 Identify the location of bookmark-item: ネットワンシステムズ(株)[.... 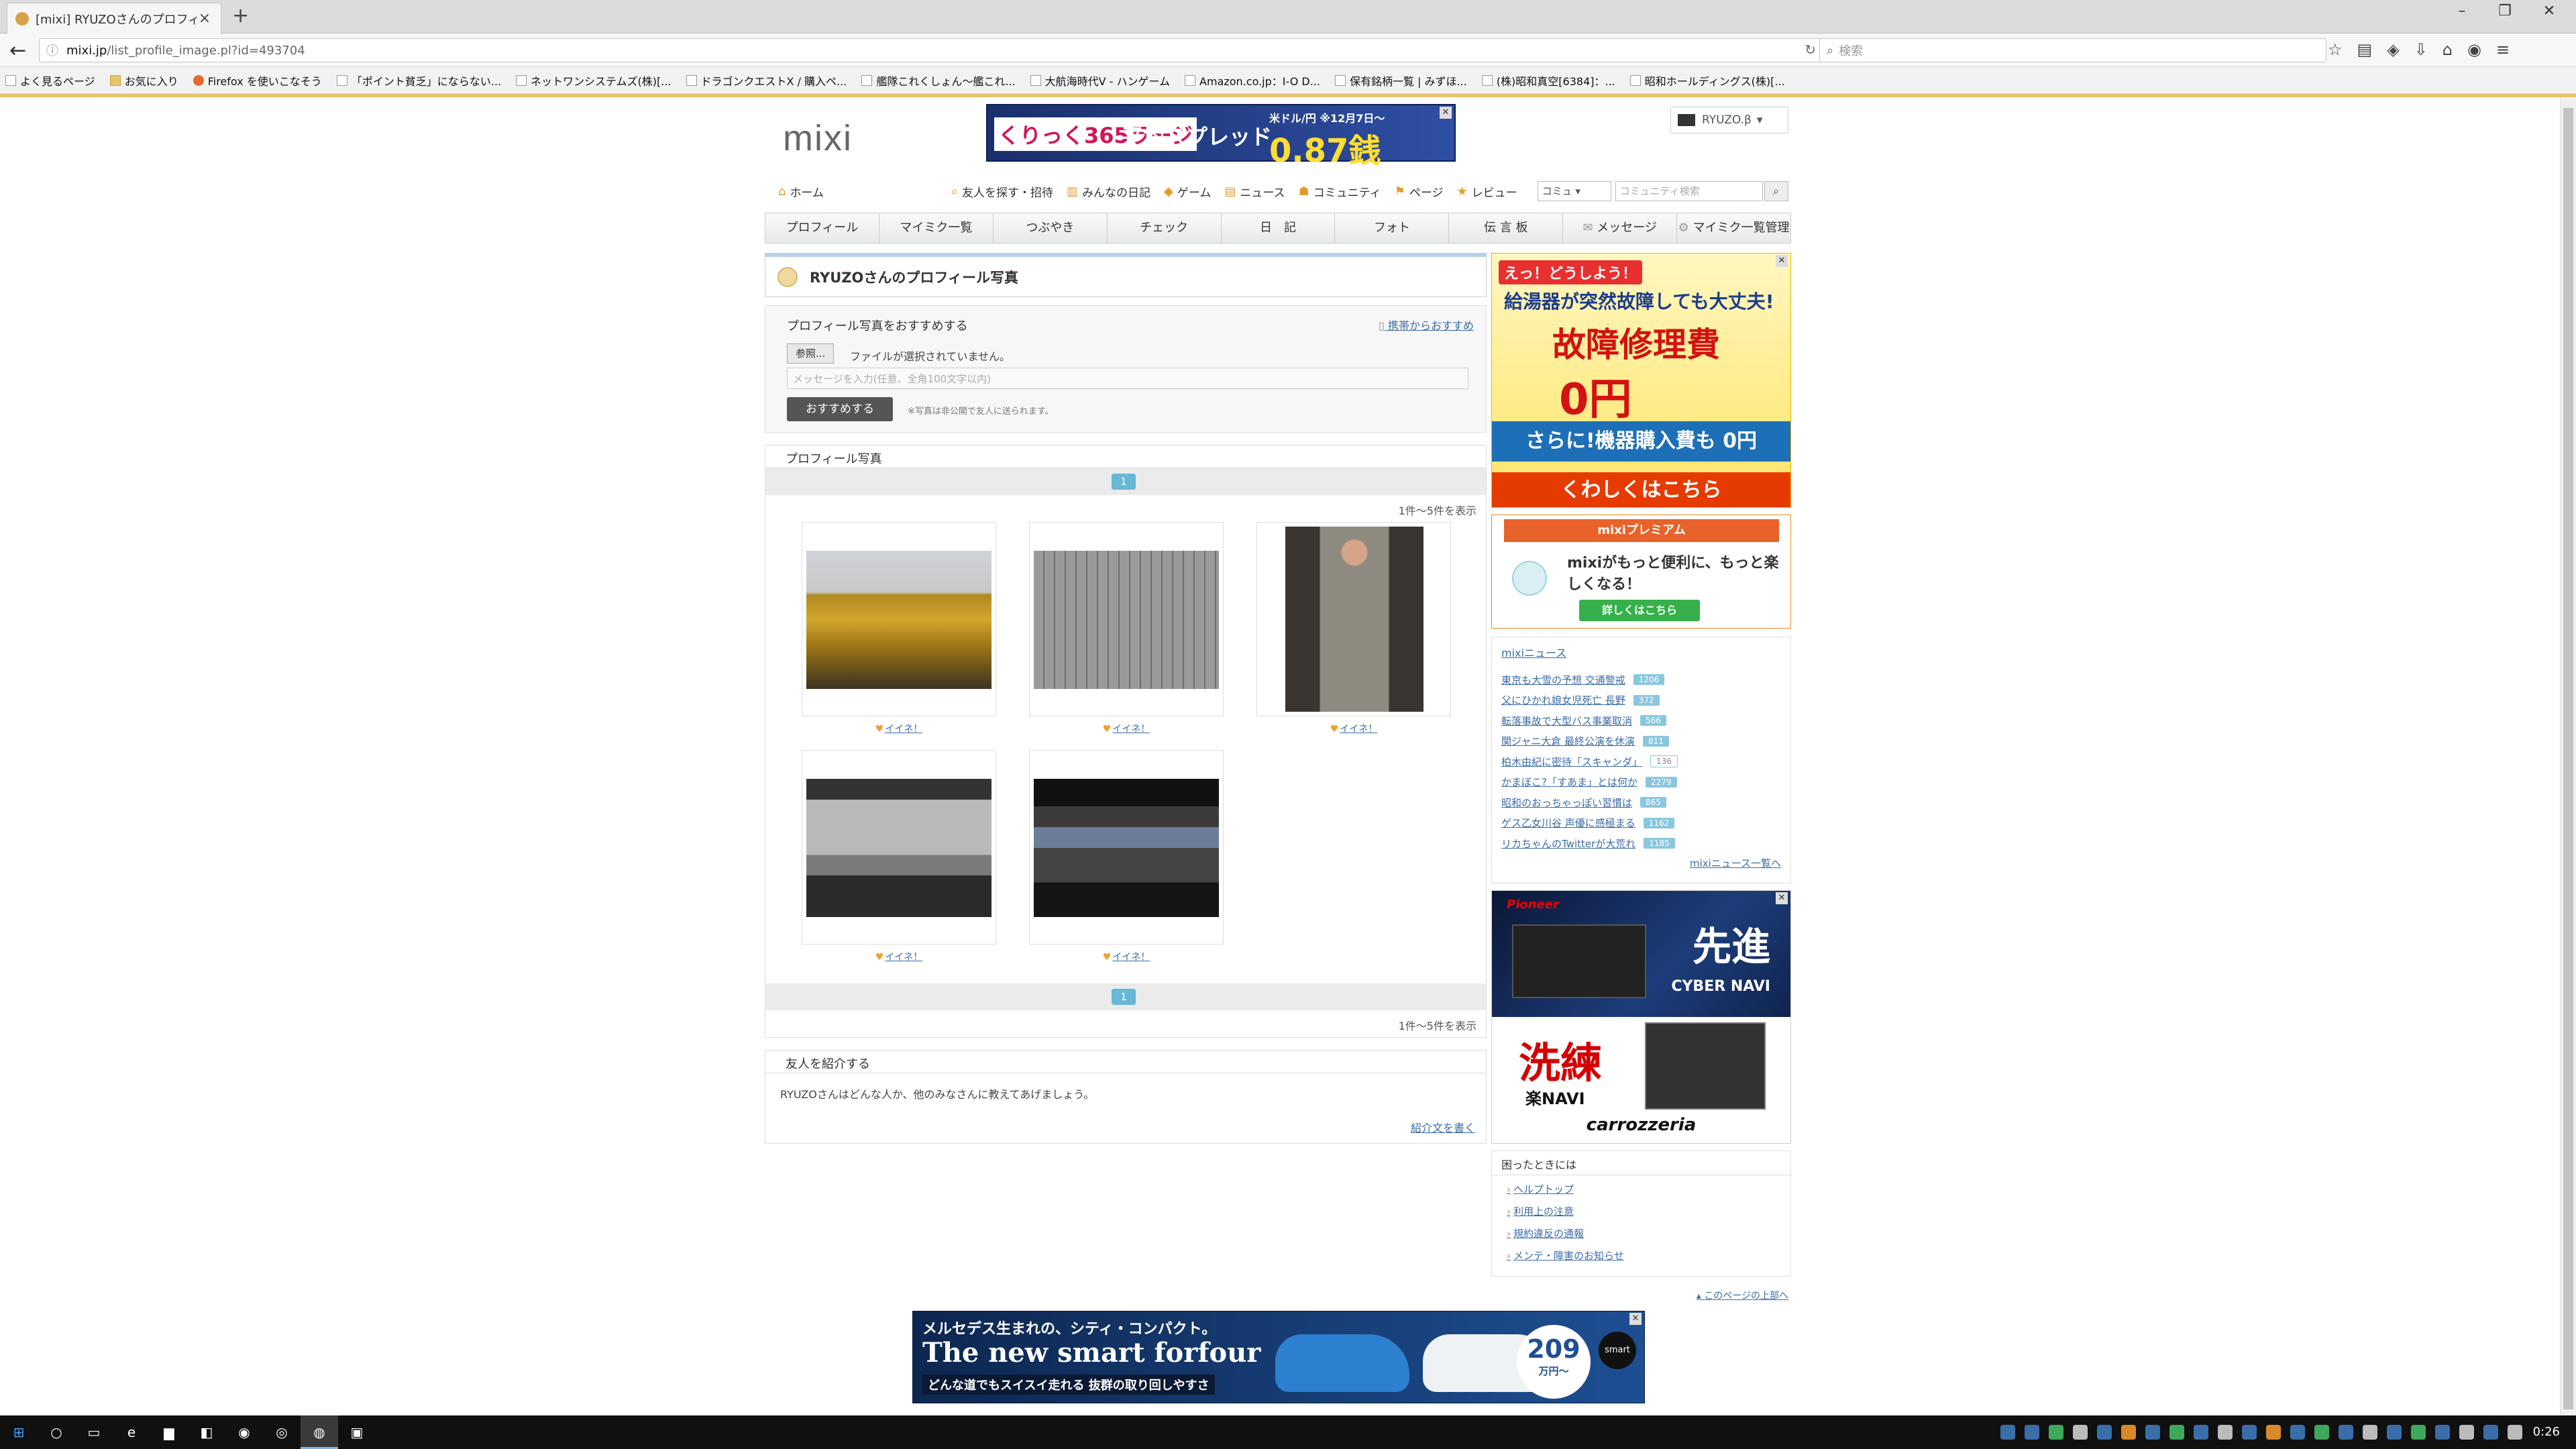
(594, 80).